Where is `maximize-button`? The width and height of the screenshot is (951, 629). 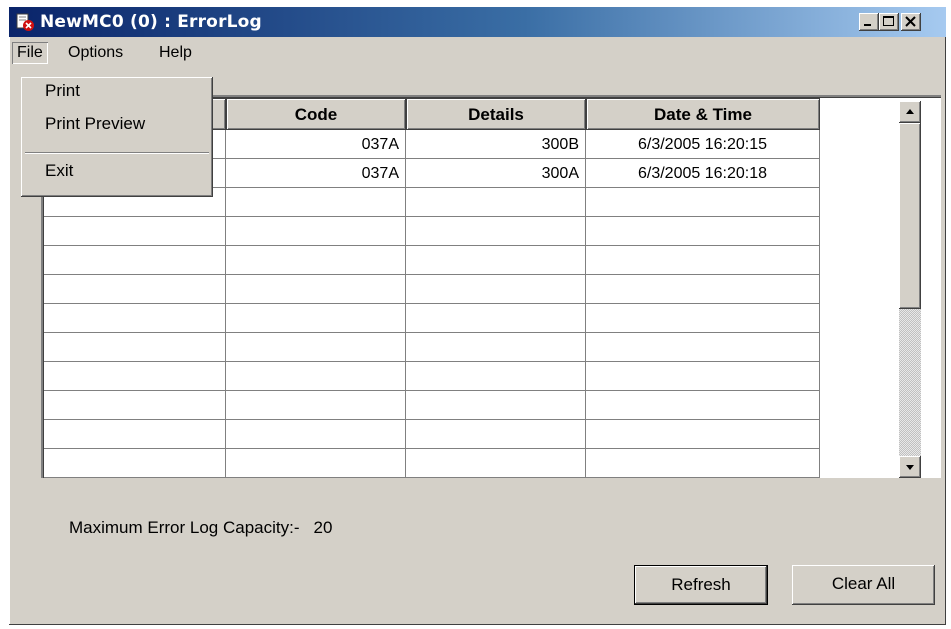
maximize-button is located at coordinates (889, 22).